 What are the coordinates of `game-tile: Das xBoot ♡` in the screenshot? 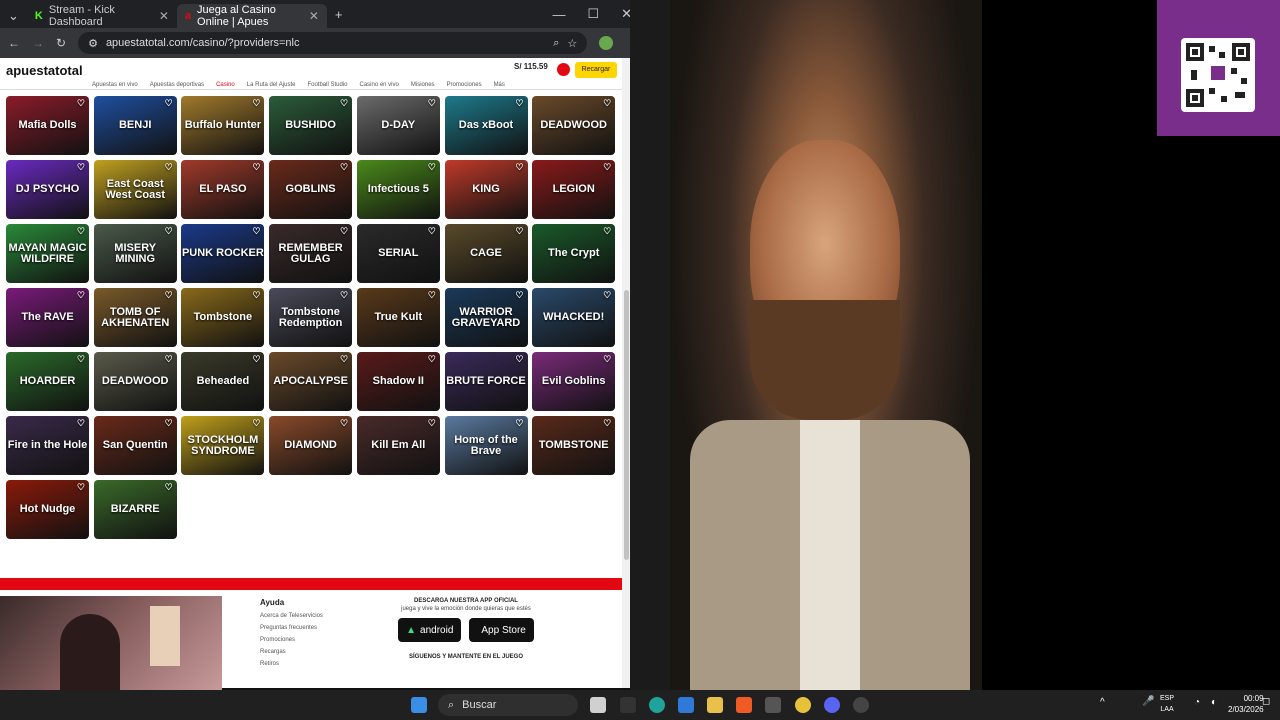 It's located at (486, 125).